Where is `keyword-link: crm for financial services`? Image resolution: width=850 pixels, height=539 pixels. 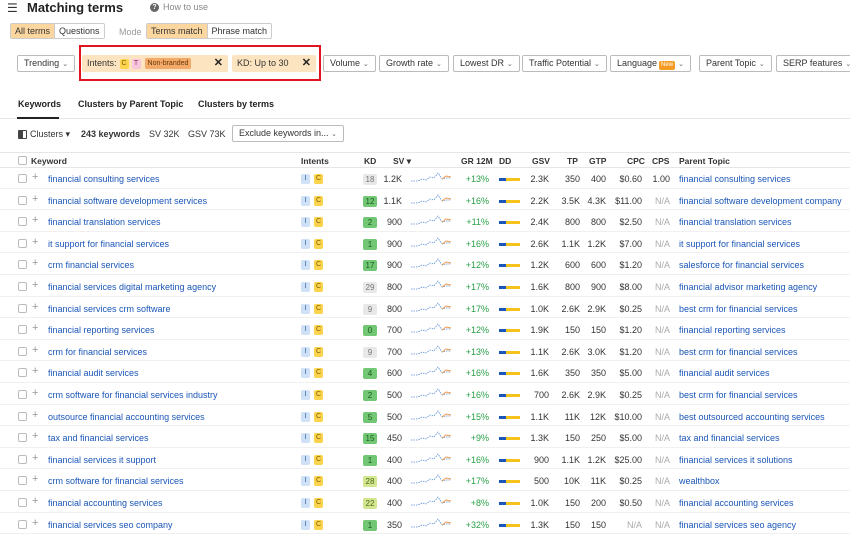
keyword-link: crm for financial services is located at coordinates (97, 352).